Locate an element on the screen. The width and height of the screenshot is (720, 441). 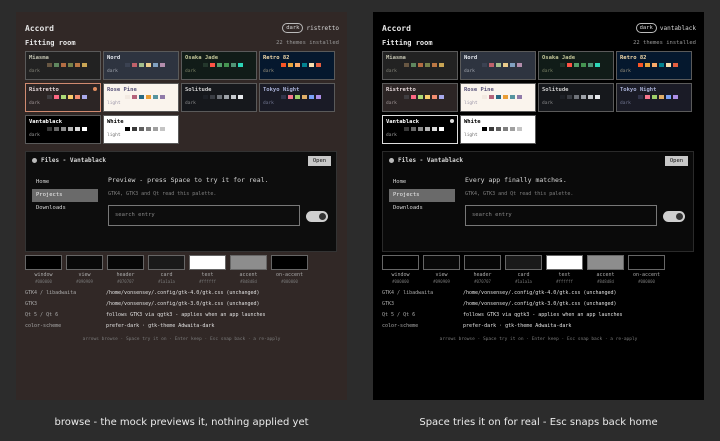
color-chip-label: window is located at coordinates (43, 275).